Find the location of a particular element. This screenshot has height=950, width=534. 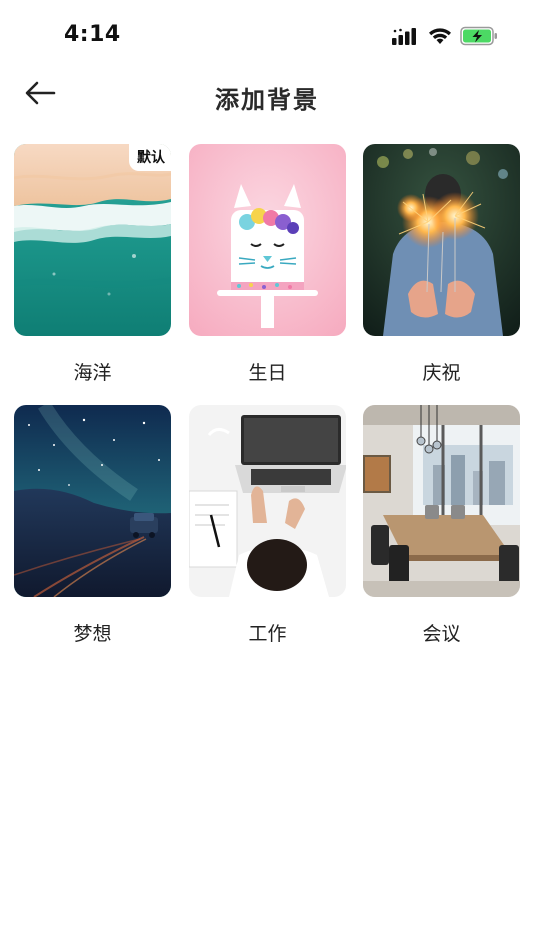

background-card-ocean: 默认 海洋 is located at coordinates (92, 264).